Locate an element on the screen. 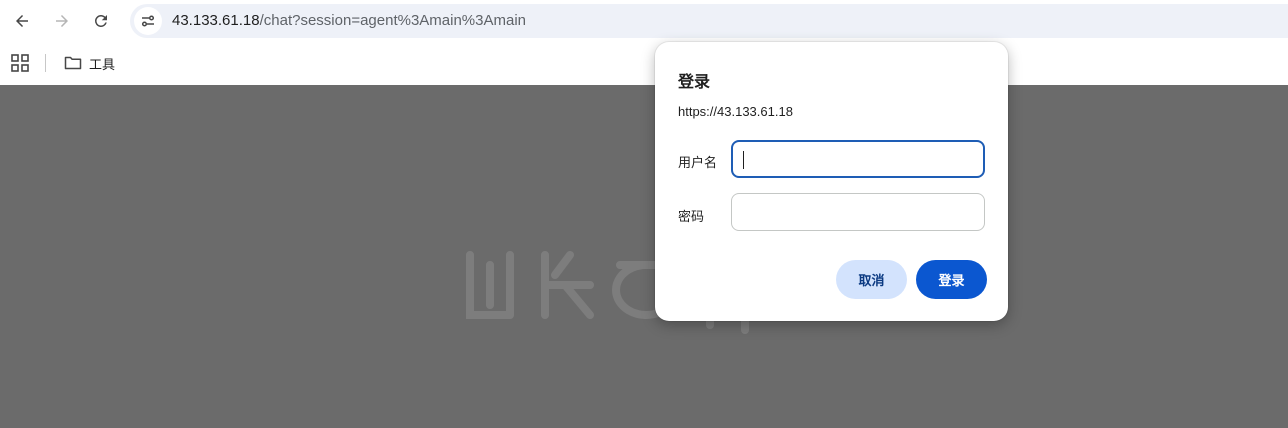 This screenshot has height=428, width=1288. folder-icon is located at coordinates (73, 63).